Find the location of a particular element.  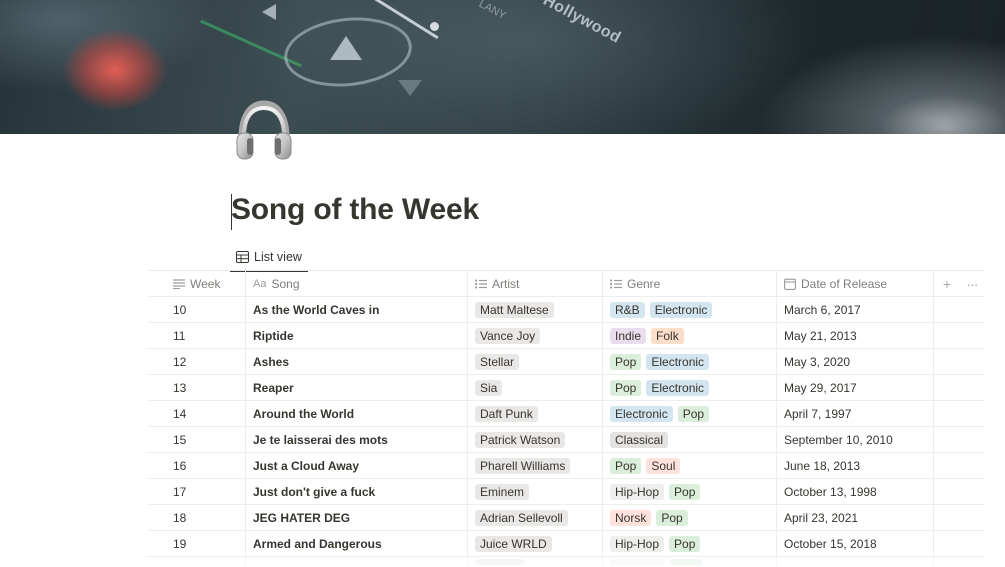

song-title: As the World Caves in is located at coordinates (316, 310).